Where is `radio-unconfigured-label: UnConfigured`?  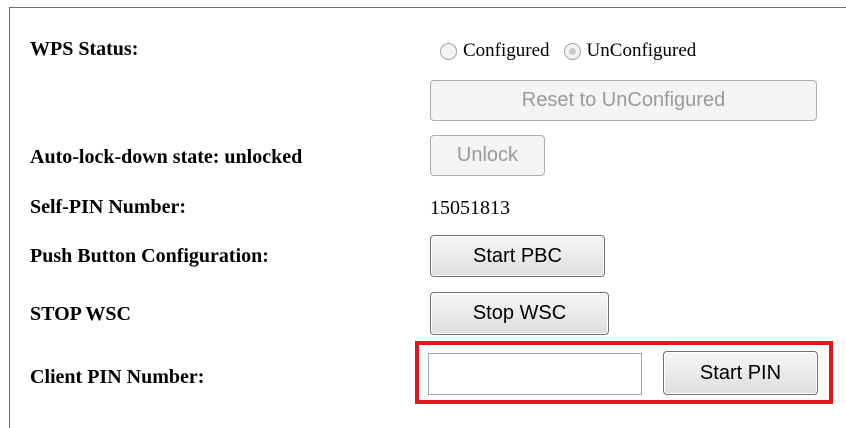
radio-unconfigured-label: UnConfigured is located at coordinates (642, 51).